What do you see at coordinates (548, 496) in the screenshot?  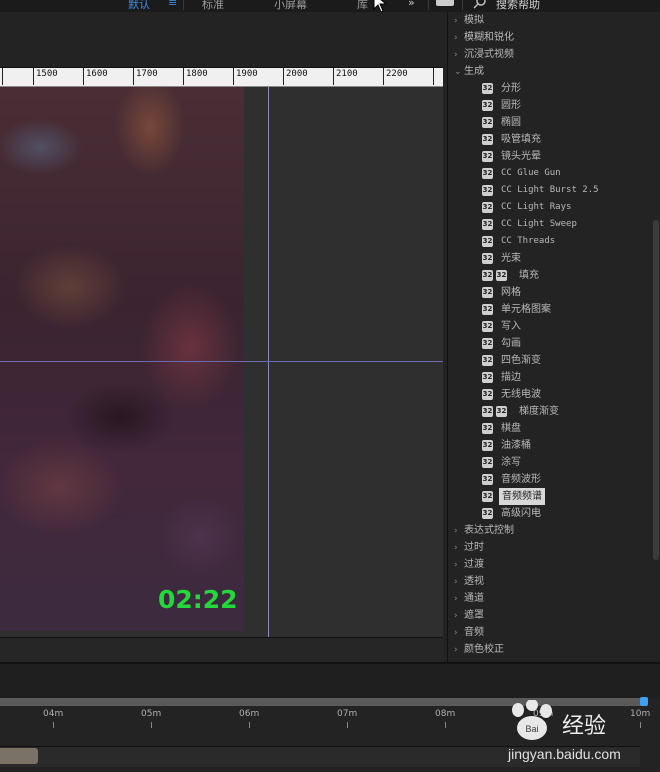 I see `effect-item: 32 音频频谱` at bounding box center [548, 496].